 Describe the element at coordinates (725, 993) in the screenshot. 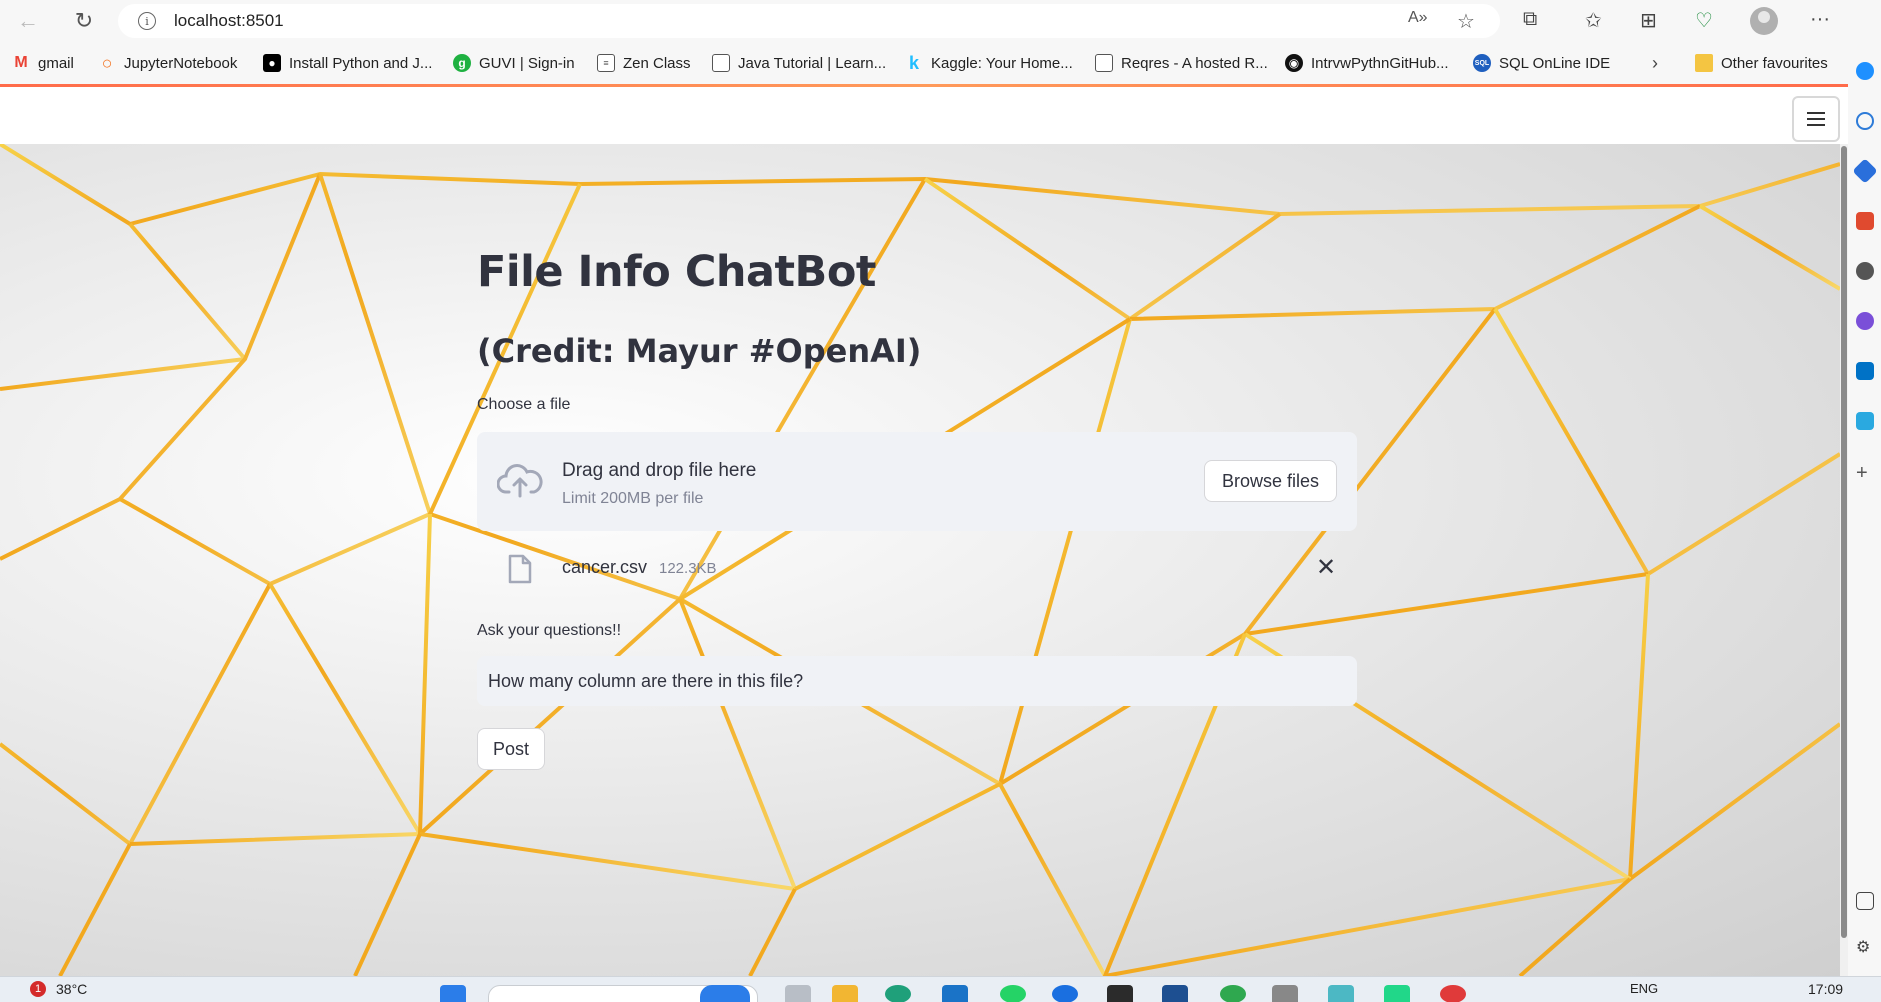

I see `search-highlight-icon` at that location.